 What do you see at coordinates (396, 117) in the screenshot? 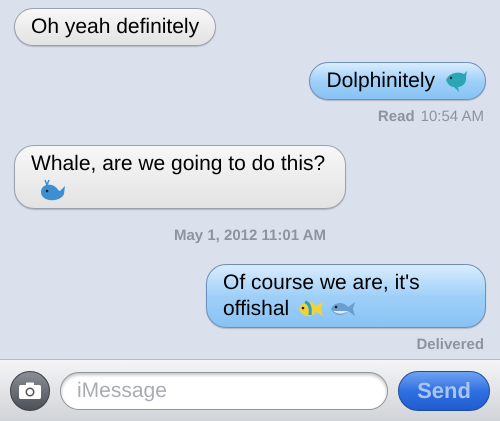
I see `status-label: Read` at bounding box center [396, 117].